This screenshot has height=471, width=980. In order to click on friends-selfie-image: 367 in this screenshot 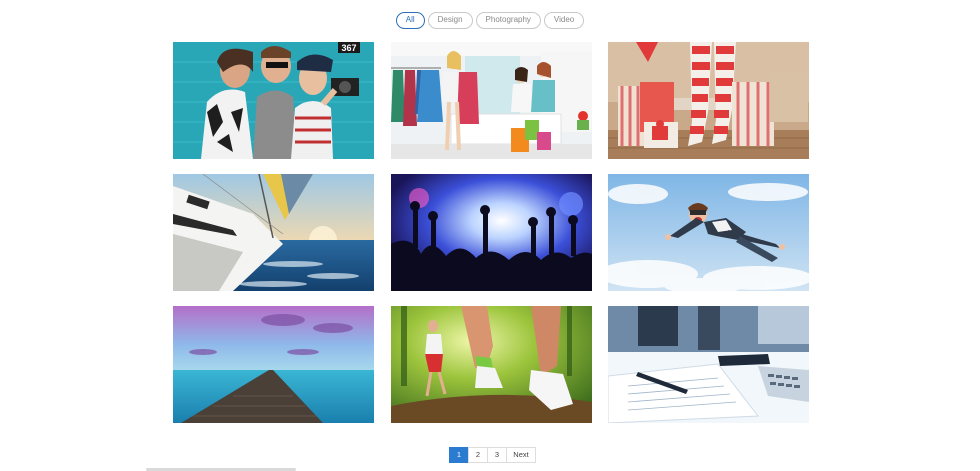, I will do `click(273, 100)`.